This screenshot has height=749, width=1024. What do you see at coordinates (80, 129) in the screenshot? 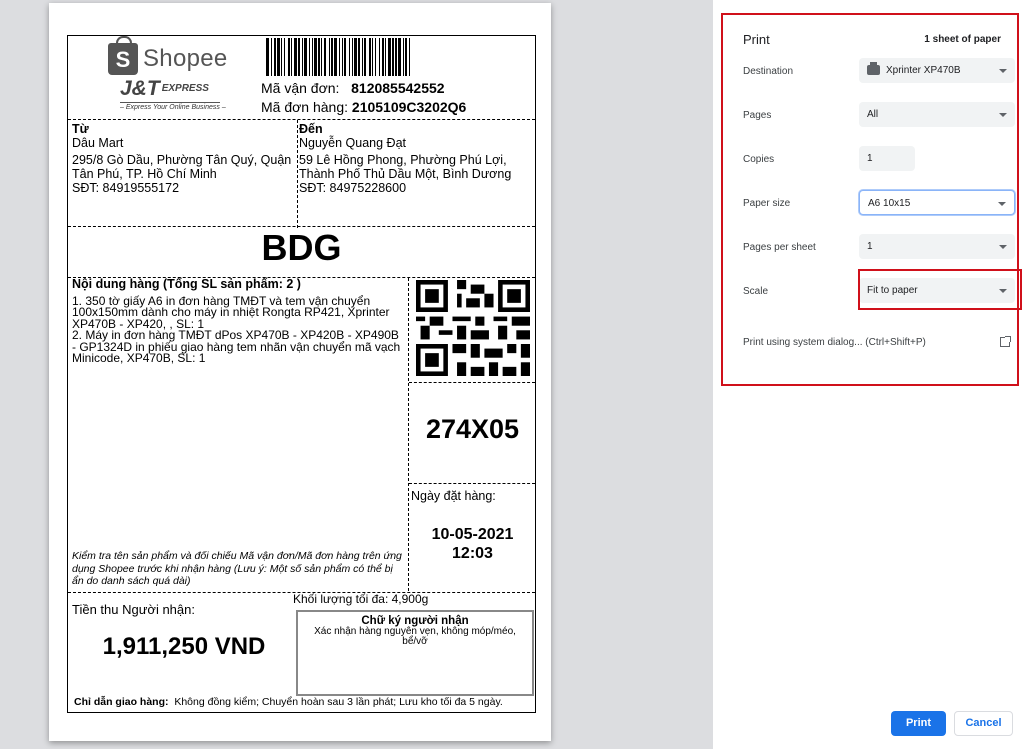
I see `sender-heading: Từ` at bounding box center [80, 129].